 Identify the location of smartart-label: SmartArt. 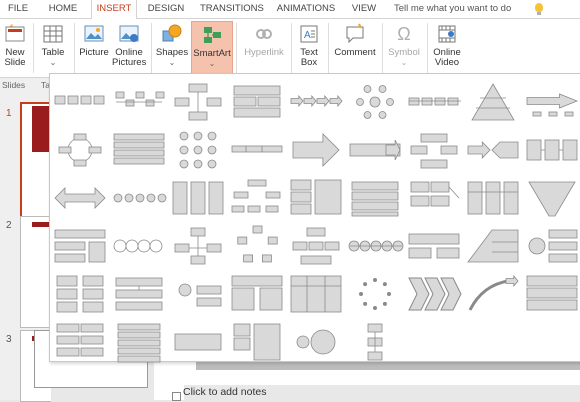
(212, 53).